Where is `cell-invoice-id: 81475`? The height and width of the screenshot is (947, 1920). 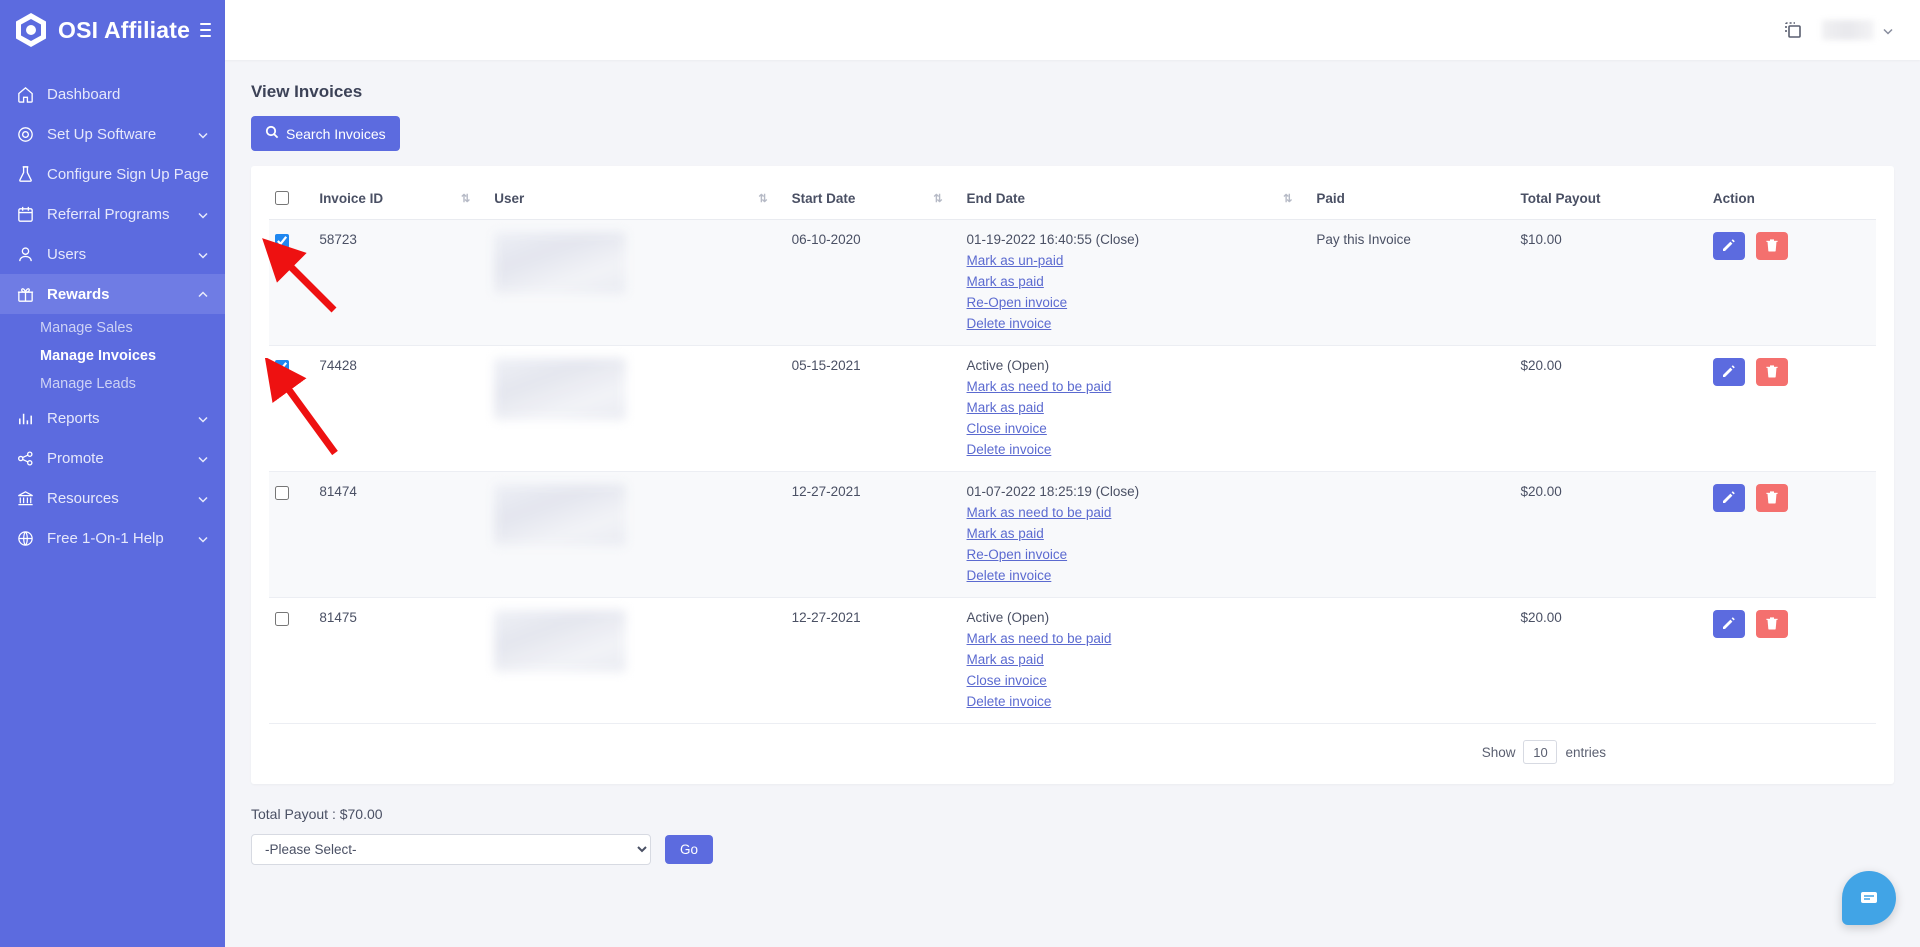
cell-invoice-id: 81475 is located at coordinates (401, 660).